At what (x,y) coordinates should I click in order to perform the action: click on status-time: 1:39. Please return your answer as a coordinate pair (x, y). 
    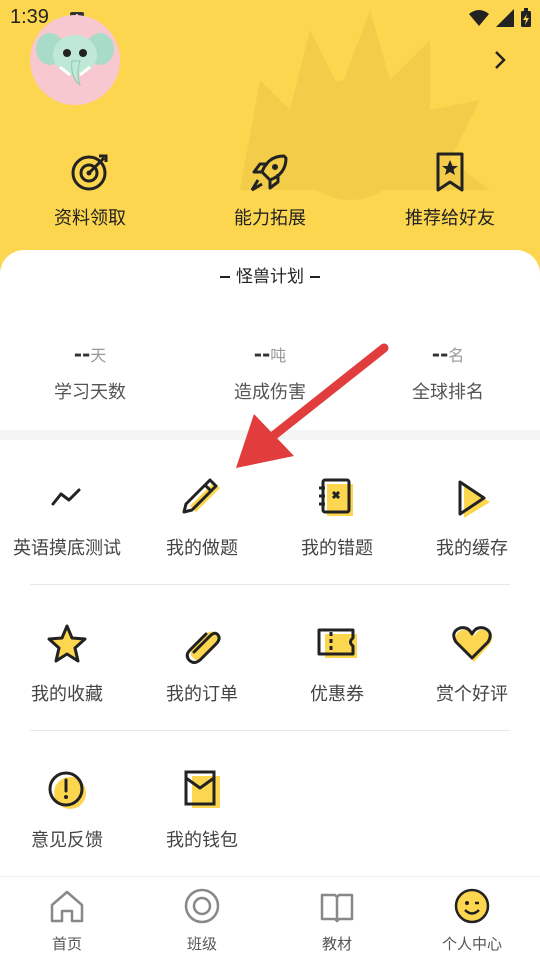
    Looking at the image, I should click on (29, 17).